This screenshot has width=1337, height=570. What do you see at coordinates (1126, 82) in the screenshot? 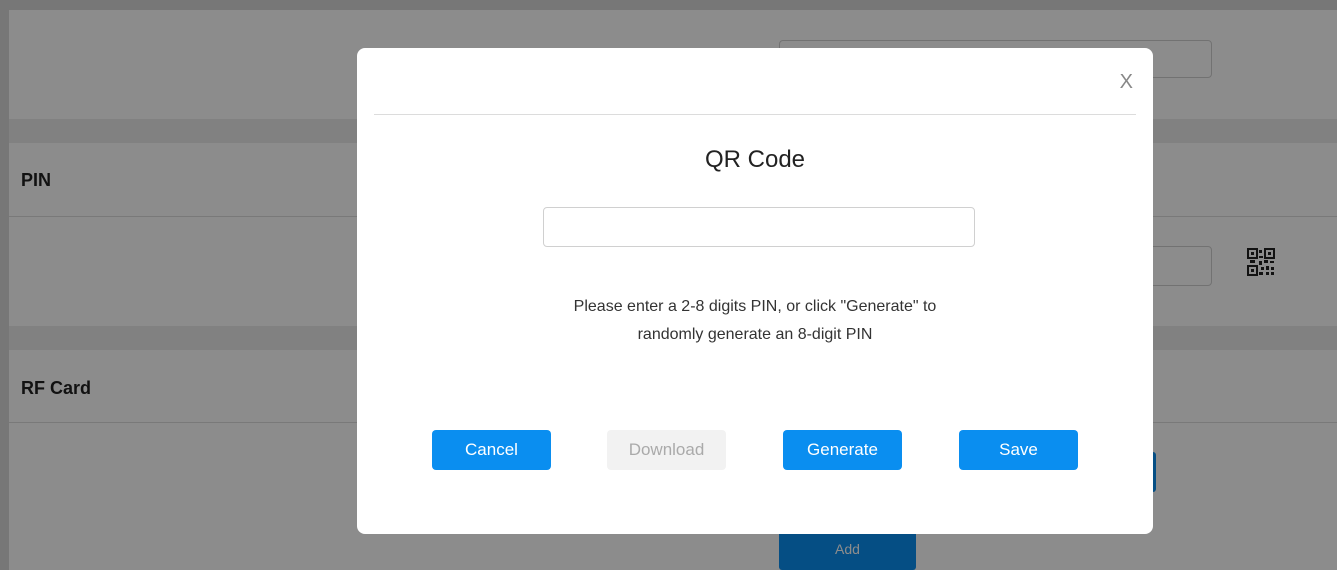
I see `close-icon: X` at bounding box center [1126, 82].